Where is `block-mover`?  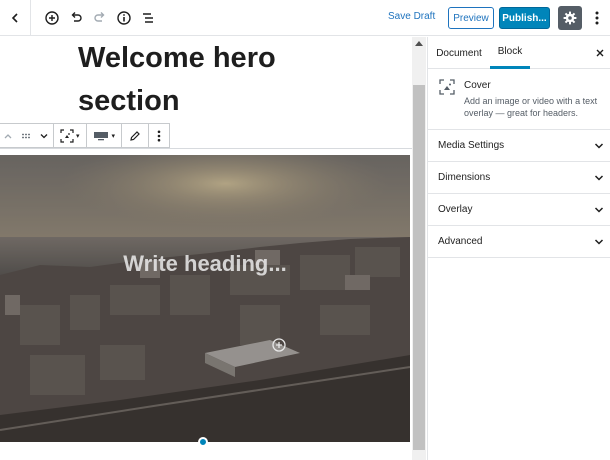
block-mover is located at coordinates (27, 135).